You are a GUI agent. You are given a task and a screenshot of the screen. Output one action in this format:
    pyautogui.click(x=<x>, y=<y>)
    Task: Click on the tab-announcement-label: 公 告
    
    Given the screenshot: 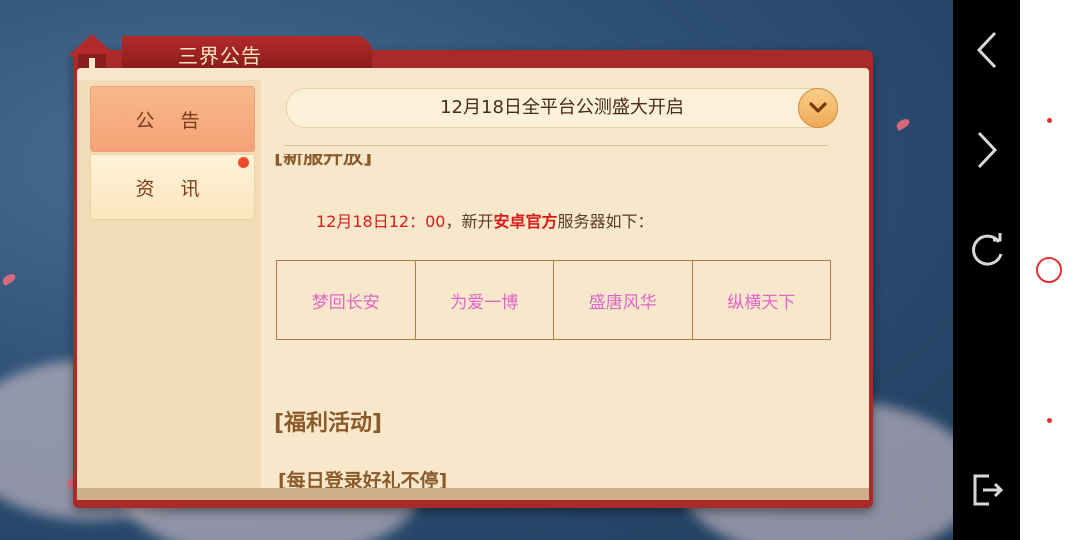 What is the action you would take?
    pyautogui.click(x=172, y=120)
    